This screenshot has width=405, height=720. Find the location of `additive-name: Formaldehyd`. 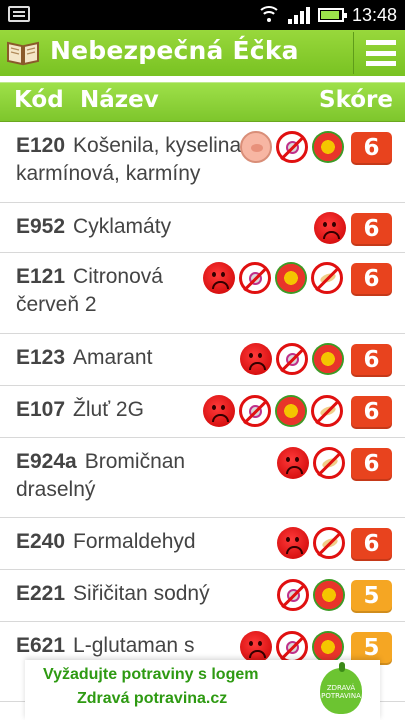

additive-name: Formaldehyd is located at coordinates (134, 541).